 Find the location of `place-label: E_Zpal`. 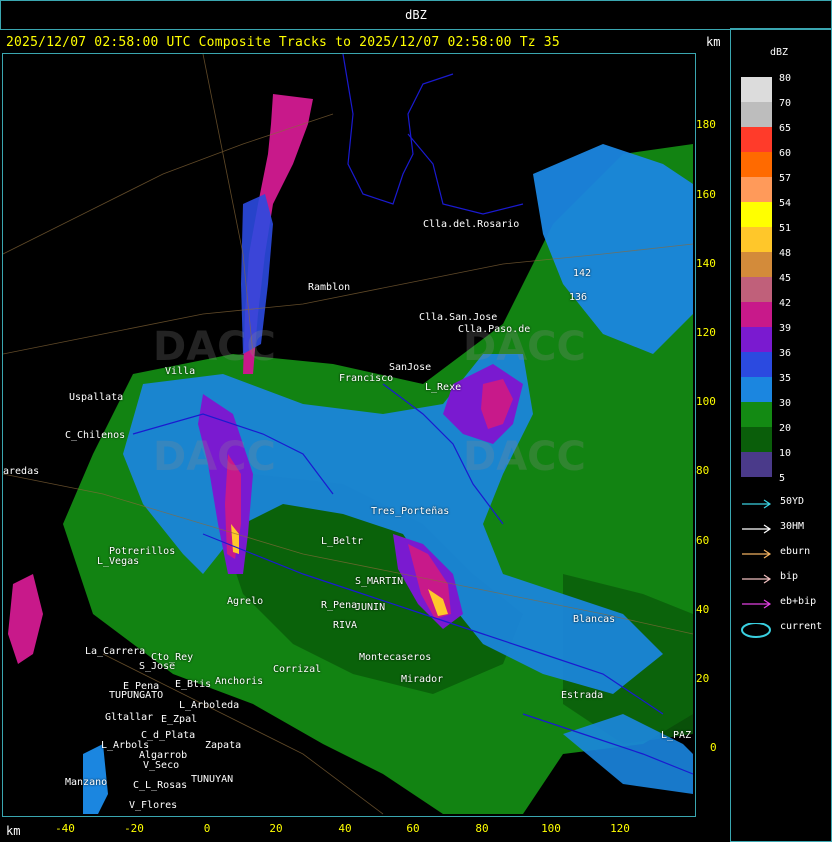

place-label: E_Zpal is located at coordinates (179, 719).